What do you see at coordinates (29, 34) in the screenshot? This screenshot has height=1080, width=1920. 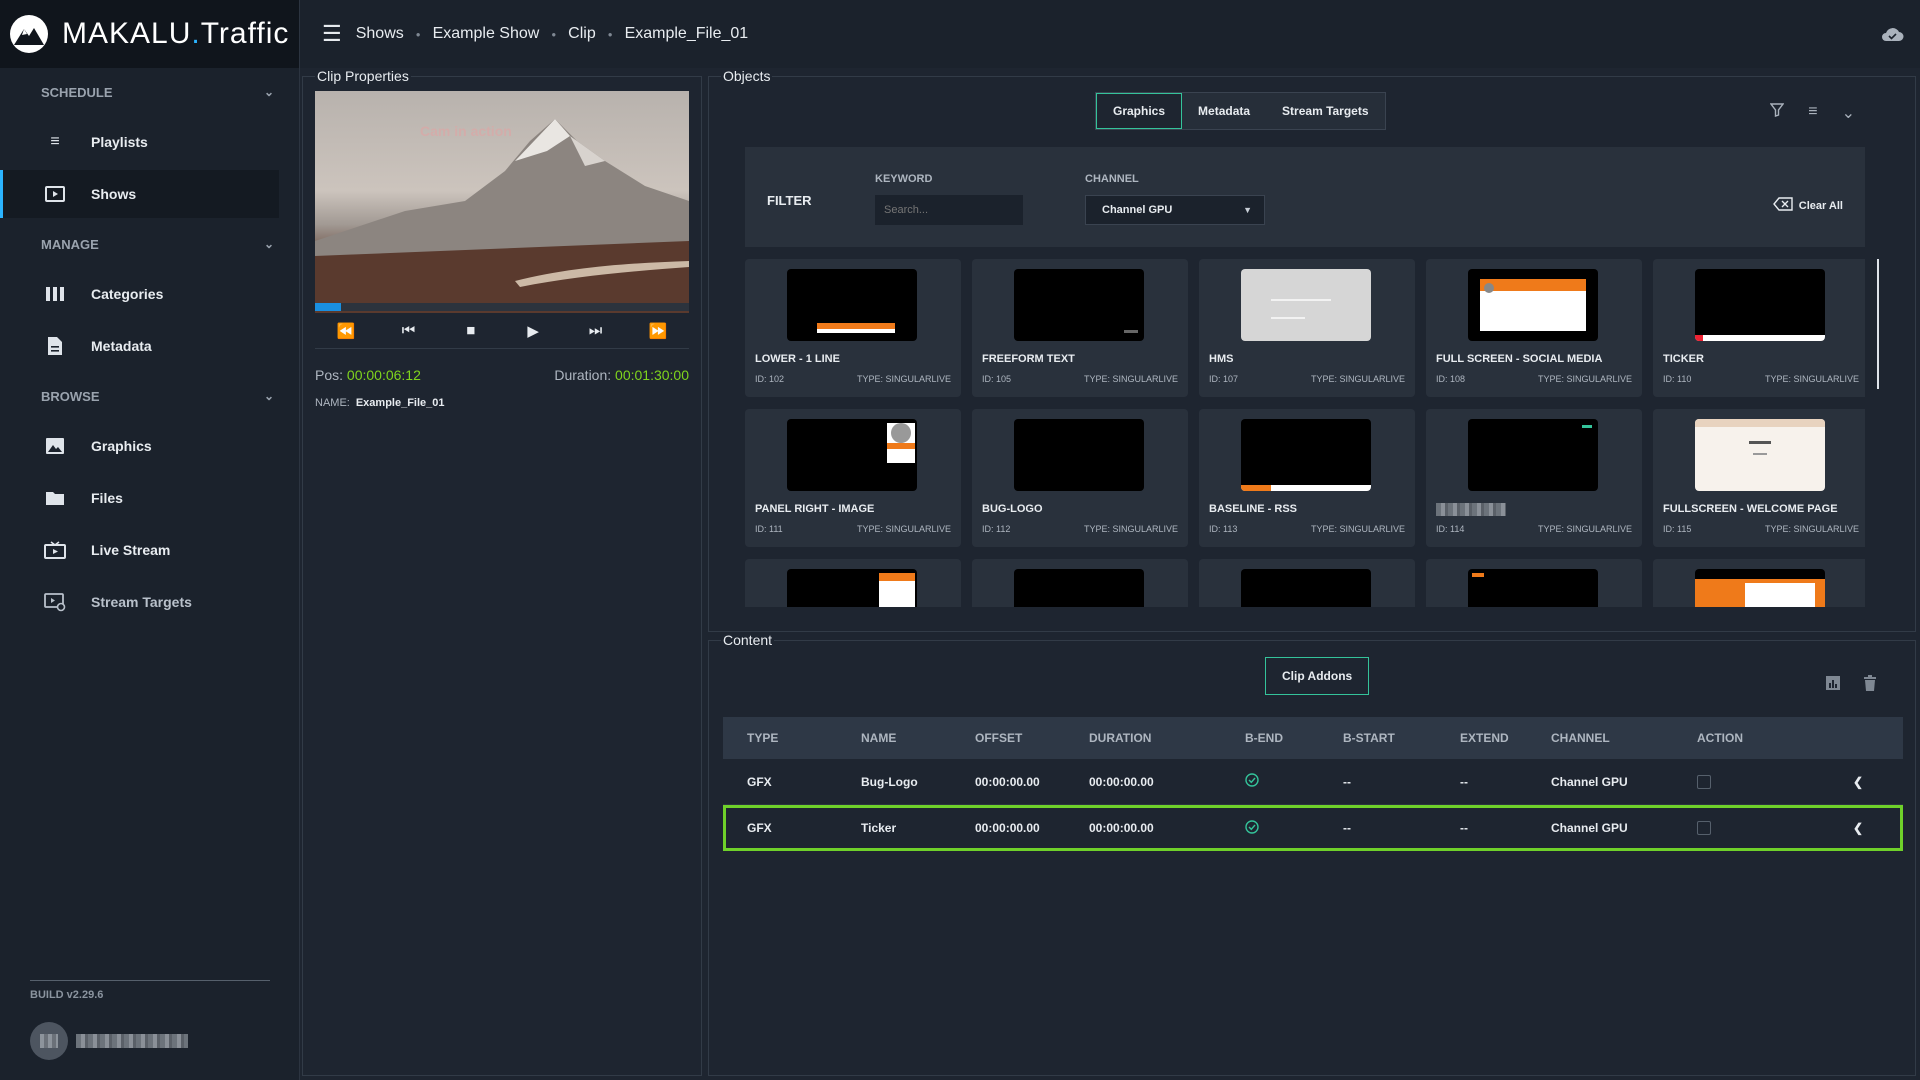 I see `makalu-logo-icon` at bounding box center [29, 34].